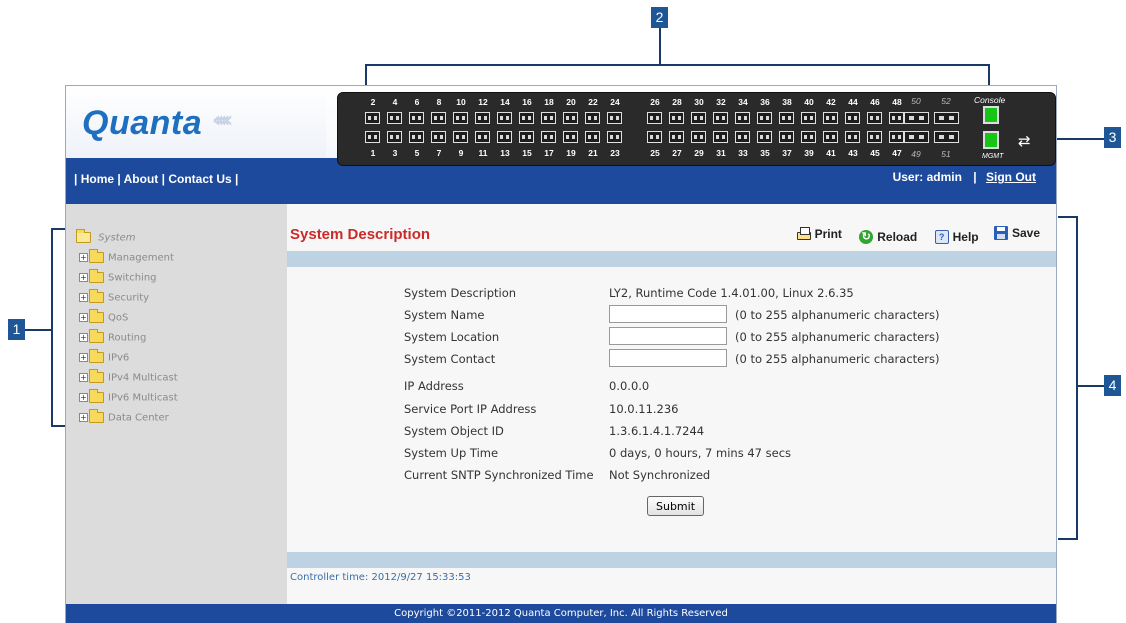  What do you see at coordinates (104, 356) in the screenshot?
I see `sidebar-item-ipv6: + IPv6` at bounding box center [104, 356].